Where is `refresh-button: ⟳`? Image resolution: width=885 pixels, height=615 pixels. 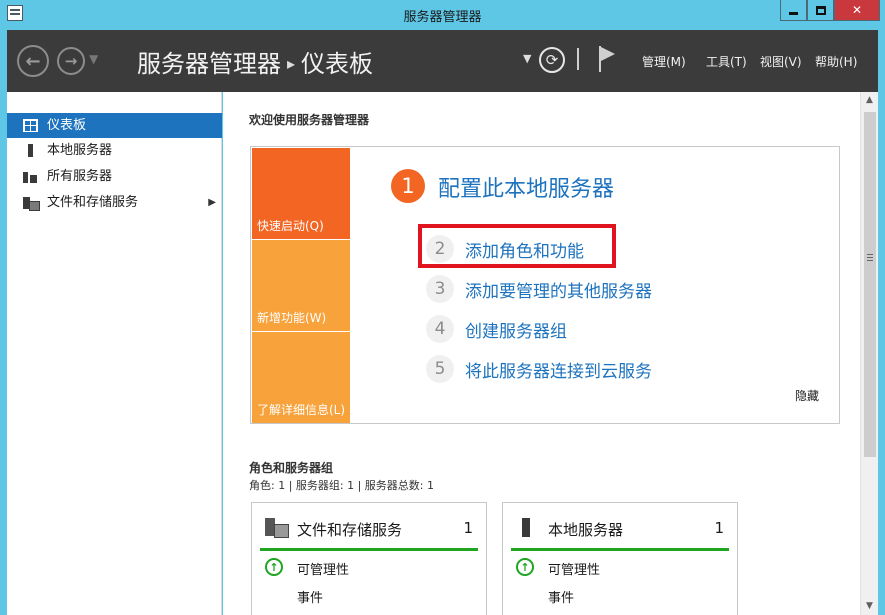
refresh-button: ⟳ is located at coordinates (552, 60).